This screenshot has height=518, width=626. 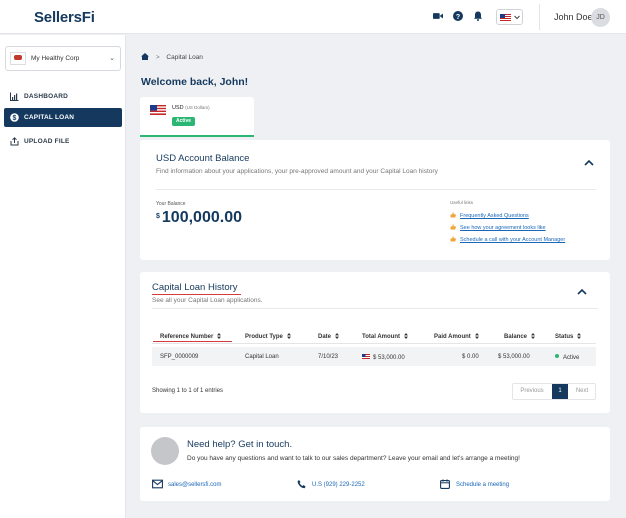 What do you see at coordinates (179, 357) in the screenshot?
I see `cell-reference: SFP_0000009` at bounding box center [179, 357].